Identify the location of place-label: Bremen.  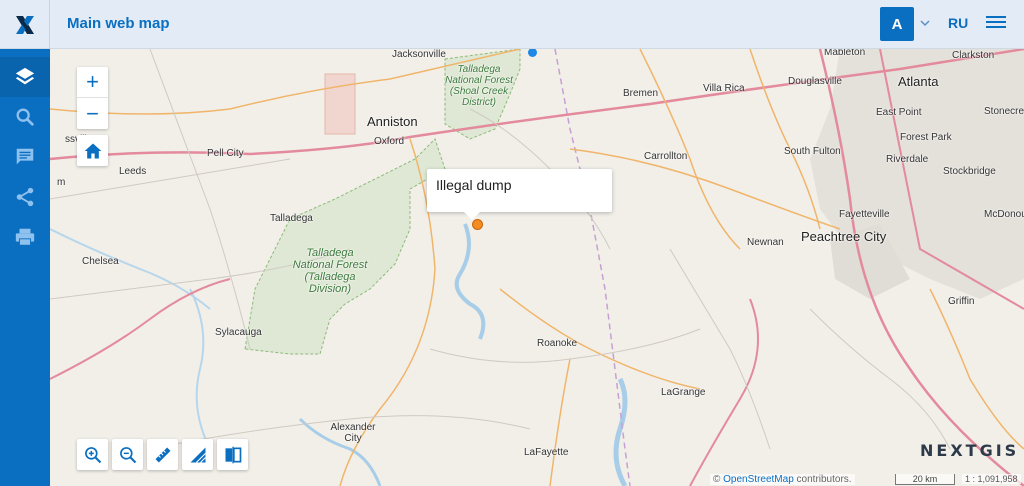
(641, 93).